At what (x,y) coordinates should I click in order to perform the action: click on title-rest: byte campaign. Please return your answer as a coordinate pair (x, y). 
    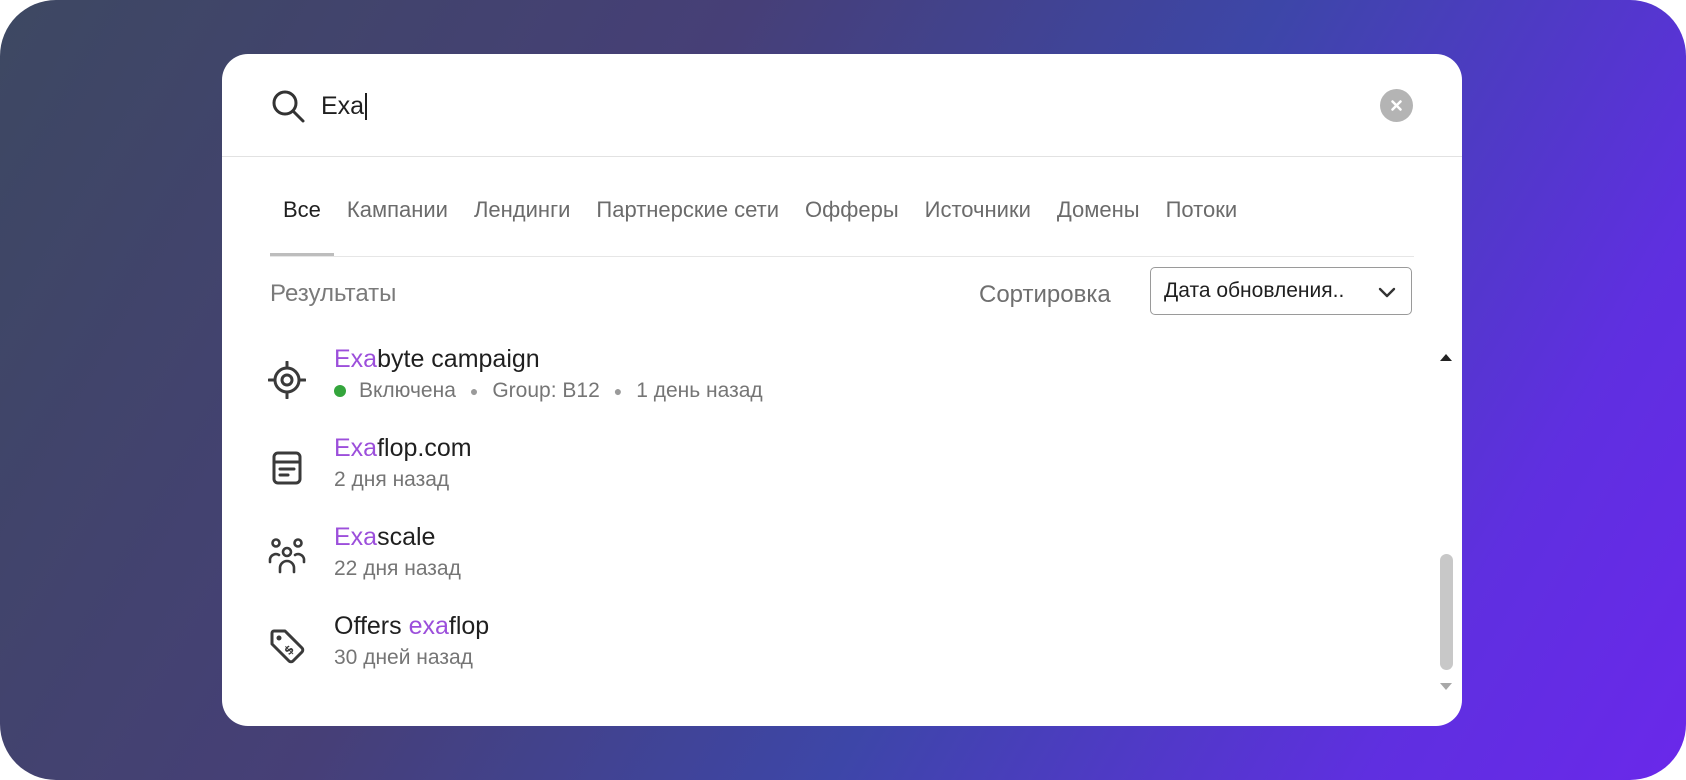
    Looking at the image, I should click on (458, 359).